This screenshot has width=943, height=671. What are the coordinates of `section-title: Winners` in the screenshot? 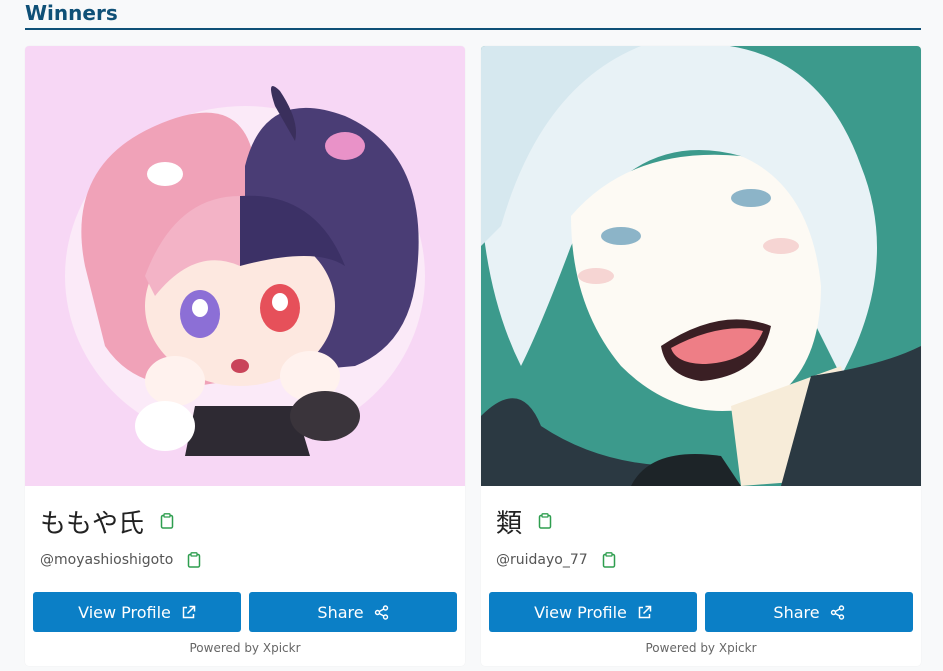 It's located at (71, 13).